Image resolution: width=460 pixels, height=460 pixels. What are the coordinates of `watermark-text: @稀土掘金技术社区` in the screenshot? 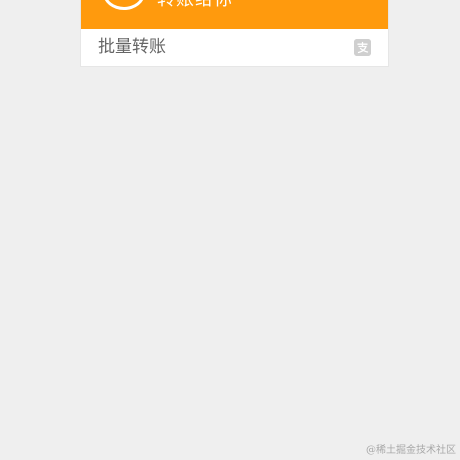 It's located at (411, 450).